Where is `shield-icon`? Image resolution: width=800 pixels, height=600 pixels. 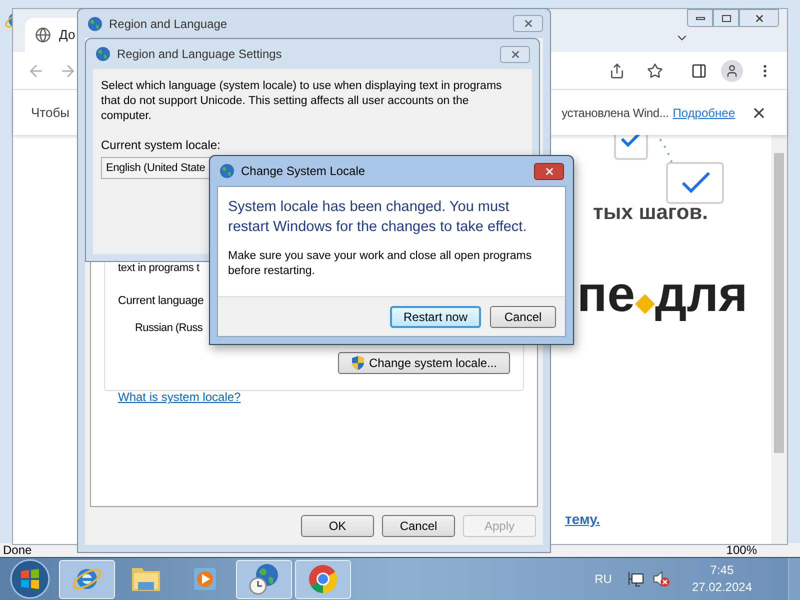 shield-icon is located at coordinates (357, 363).